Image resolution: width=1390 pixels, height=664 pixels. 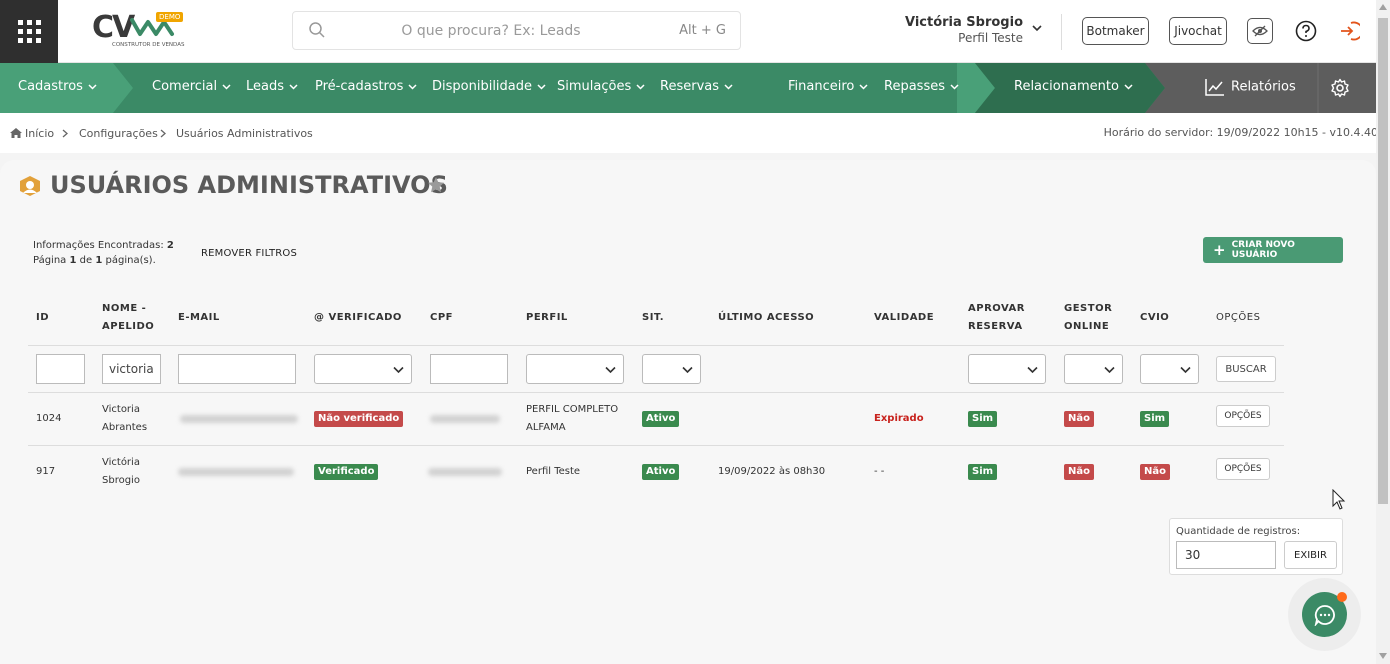 I want to click on filter-approve-select, so click(x=1007, y=369).